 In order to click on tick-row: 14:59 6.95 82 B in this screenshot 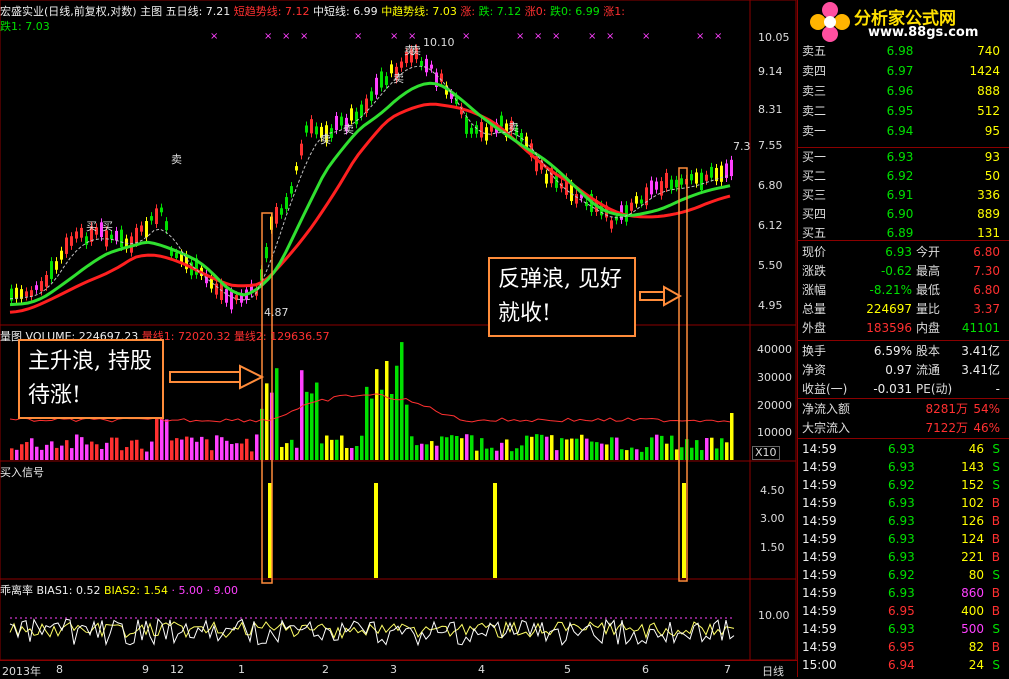, I will do `click(903, 647)`.